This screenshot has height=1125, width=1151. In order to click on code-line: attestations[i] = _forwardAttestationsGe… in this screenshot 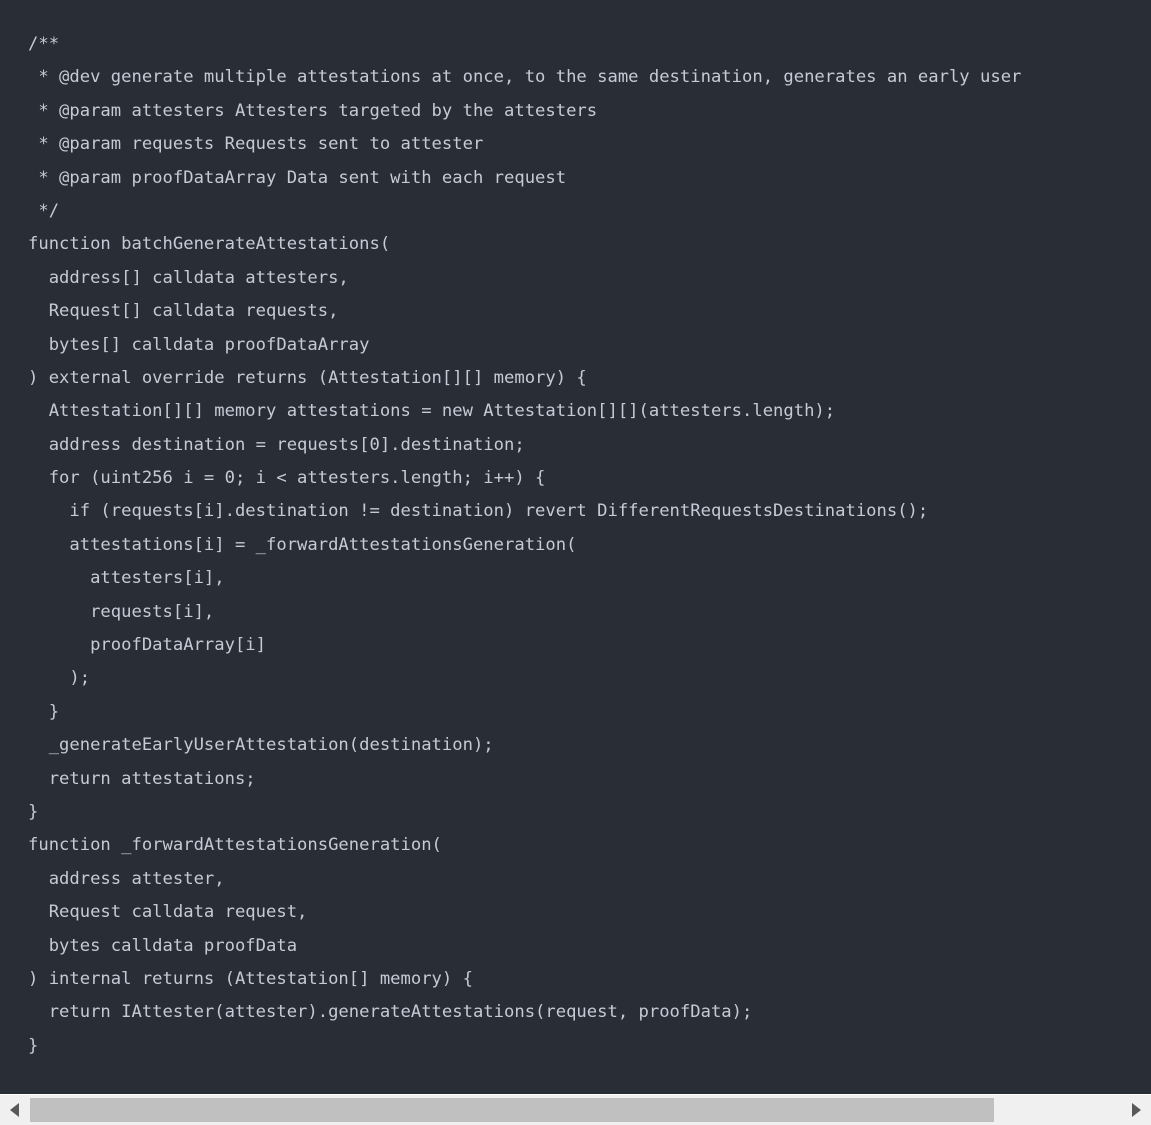, I will do `click(302, 544)`.